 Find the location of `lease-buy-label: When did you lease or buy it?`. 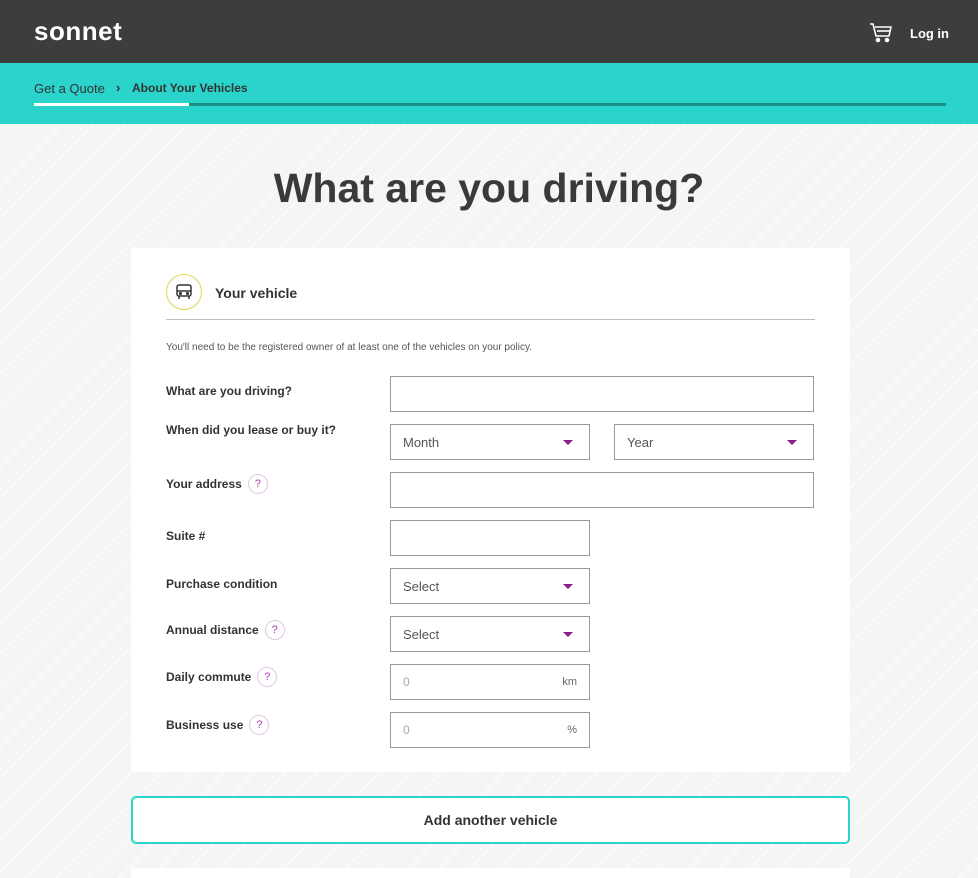

lease-buy-label: When did you lease or buy it? is located at coordinates (251, 430).